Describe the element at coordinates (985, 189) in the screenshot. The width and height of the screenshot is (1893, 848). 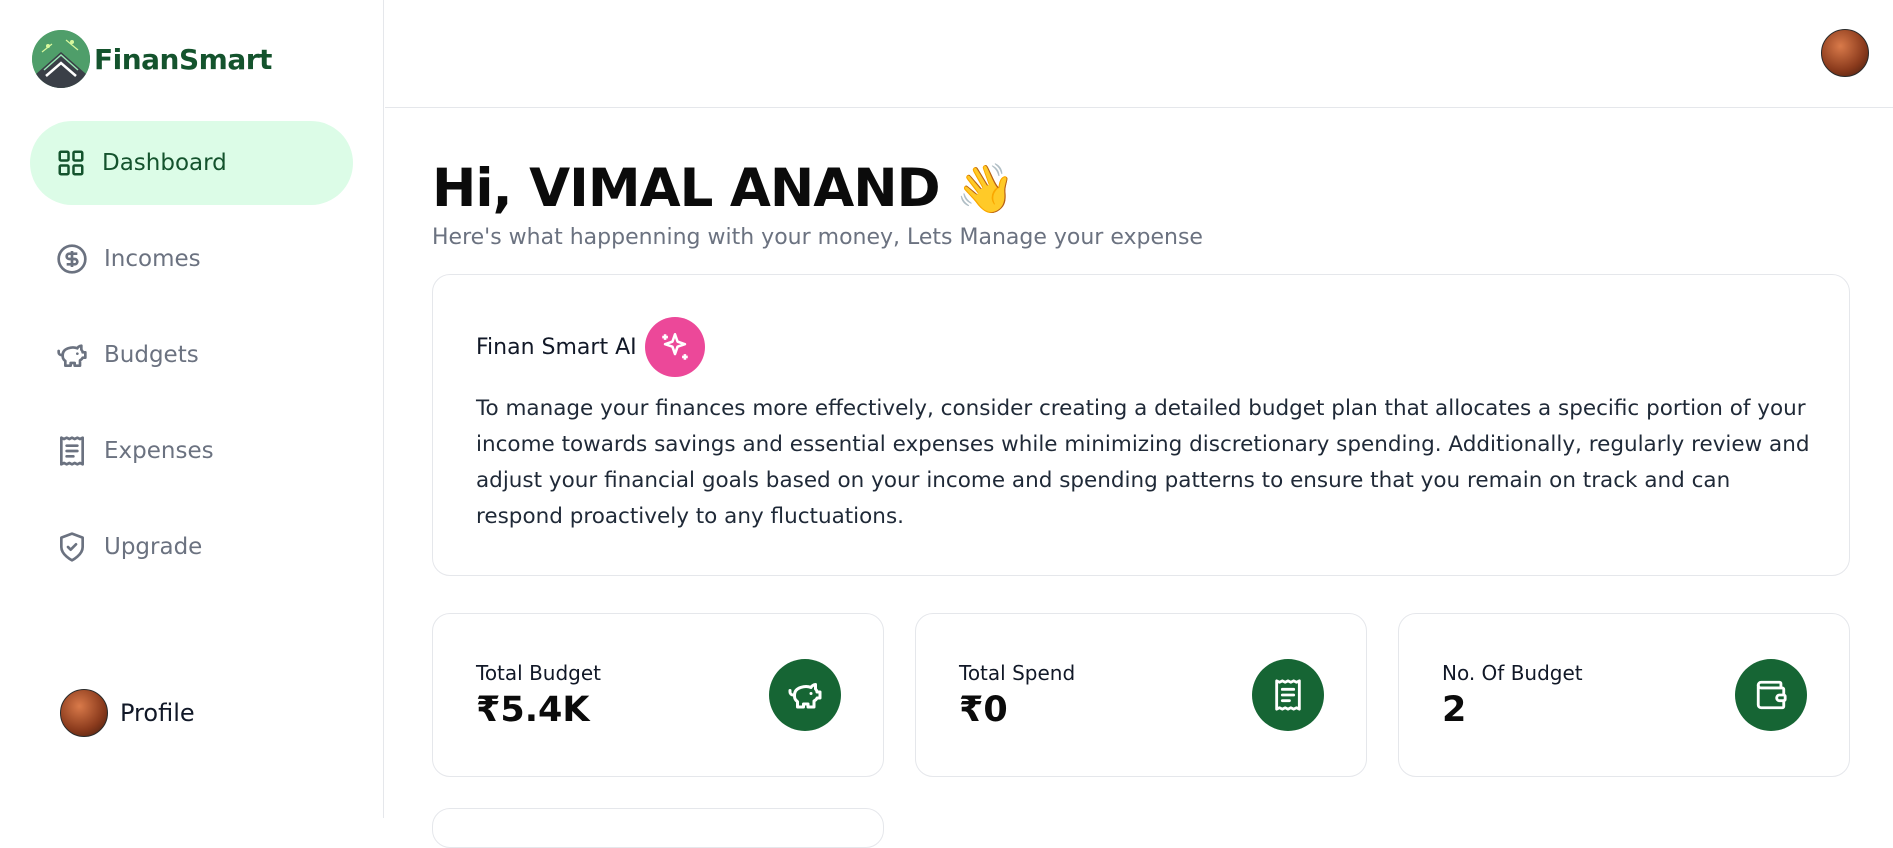
I see `wave-emoji-icon: 👋` at that location.